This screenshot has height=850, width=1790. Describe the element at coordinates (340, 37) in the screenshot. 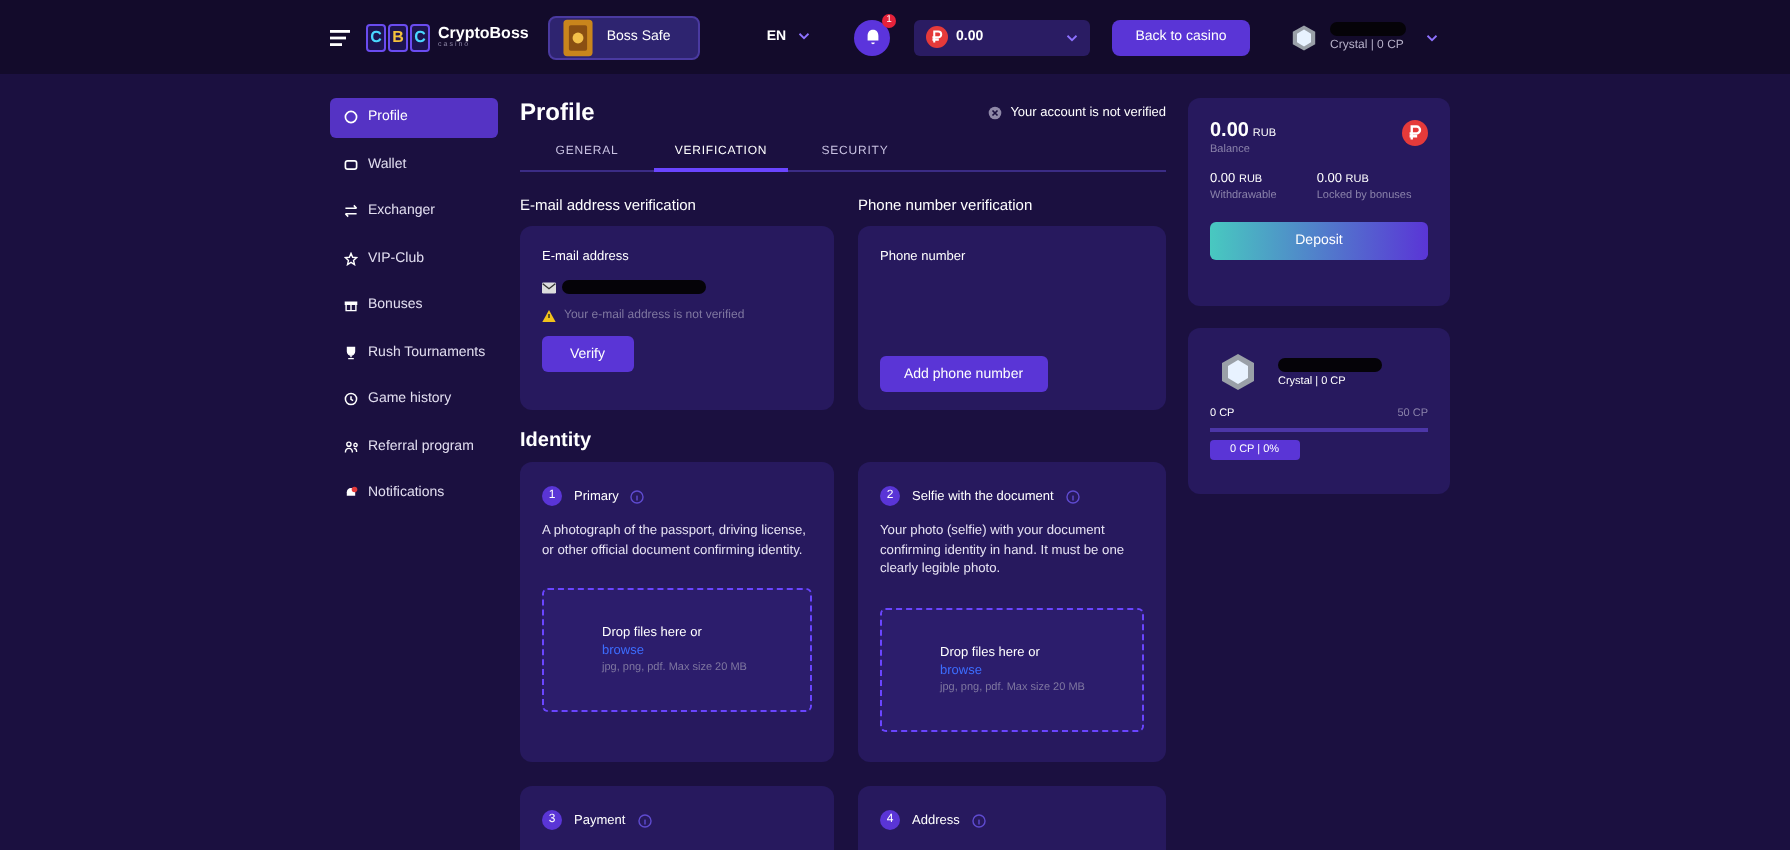

I see `menu-icon` at that location.